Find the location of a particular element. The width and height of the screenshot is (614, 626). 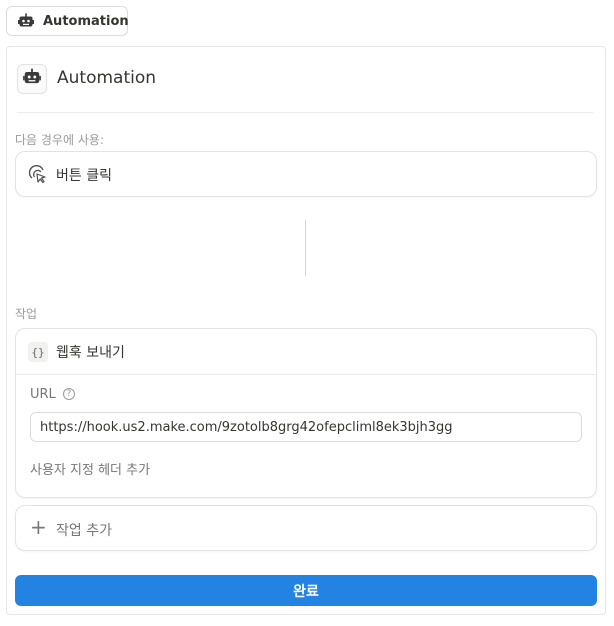

automation-header: Automation is located at coordinates (305, 88).